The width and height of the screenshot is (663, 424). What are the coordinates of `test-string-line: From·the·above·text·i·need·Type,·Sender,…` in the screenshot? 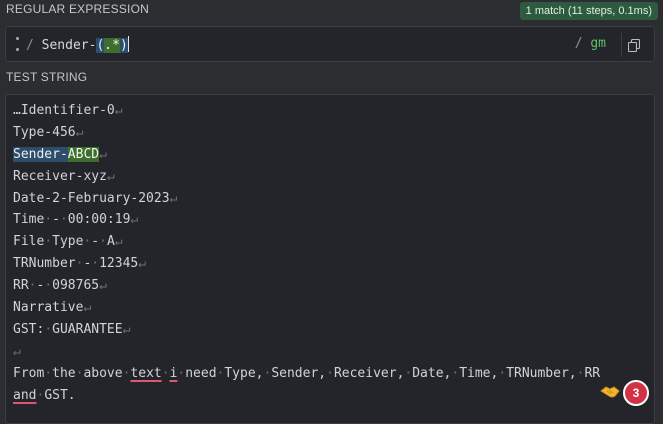 It's located at (307, 373).